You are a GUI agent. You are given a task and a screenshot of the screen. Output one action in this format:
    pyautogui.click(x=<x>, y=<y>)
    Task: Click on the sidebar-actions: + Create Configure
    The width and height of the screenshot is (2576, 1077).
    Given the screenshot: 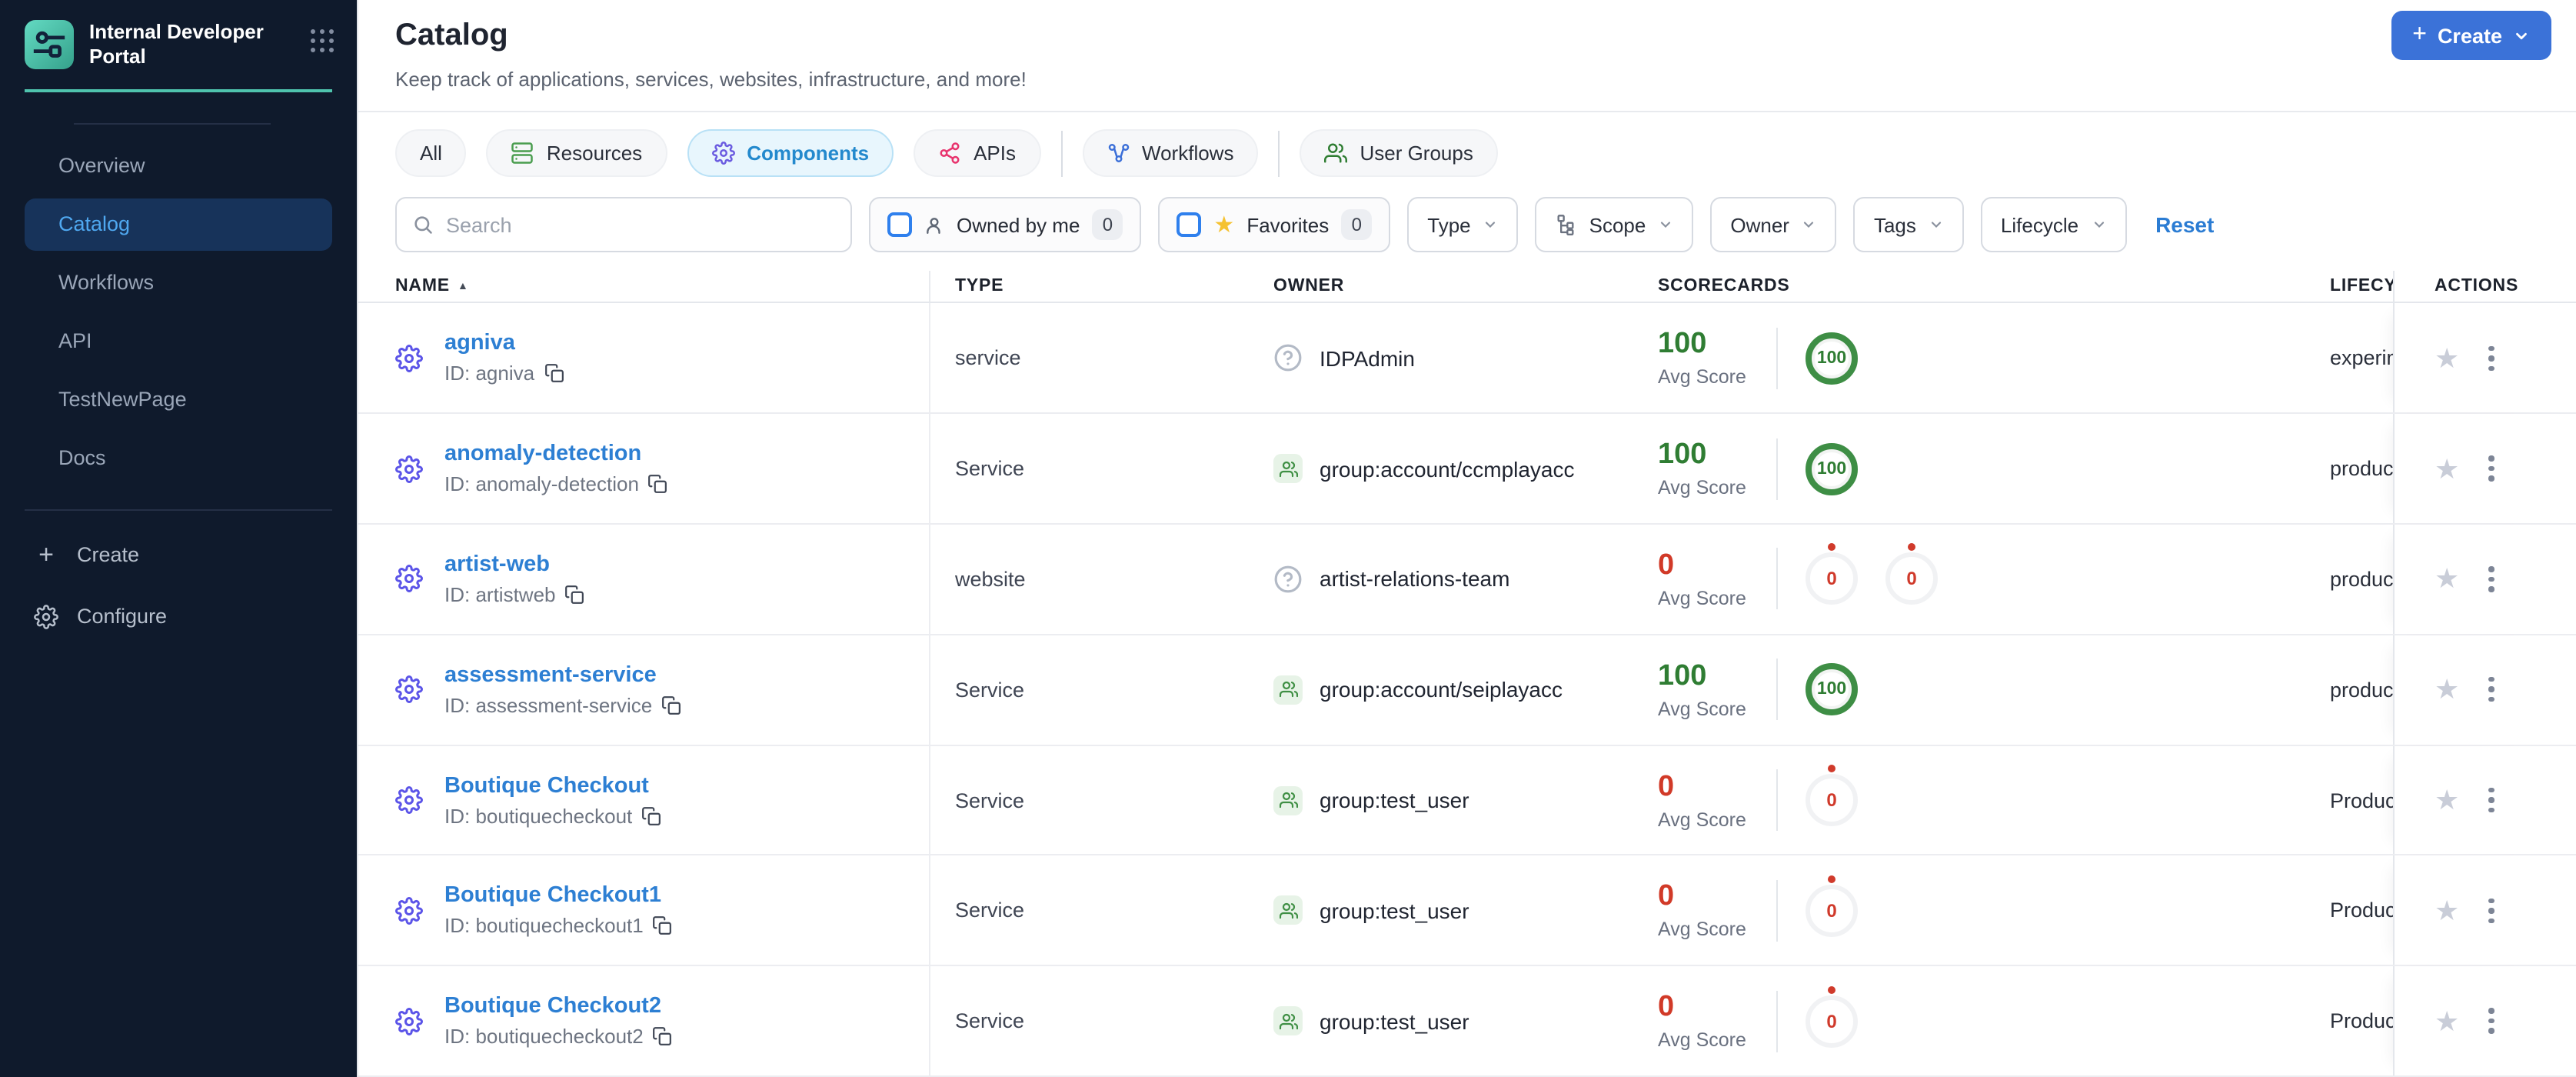 What is the action you would take?
    pyautogui.click(x=178, y=585)
    